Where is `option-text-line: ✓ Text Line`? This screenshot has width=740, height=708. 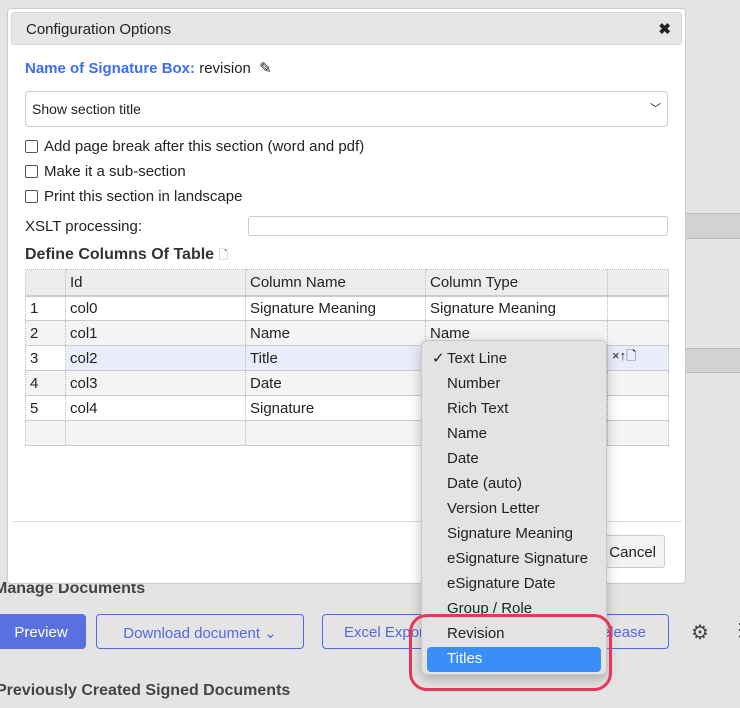
option-text-line: ✓ Text Line is located at coordinates (514, 359).